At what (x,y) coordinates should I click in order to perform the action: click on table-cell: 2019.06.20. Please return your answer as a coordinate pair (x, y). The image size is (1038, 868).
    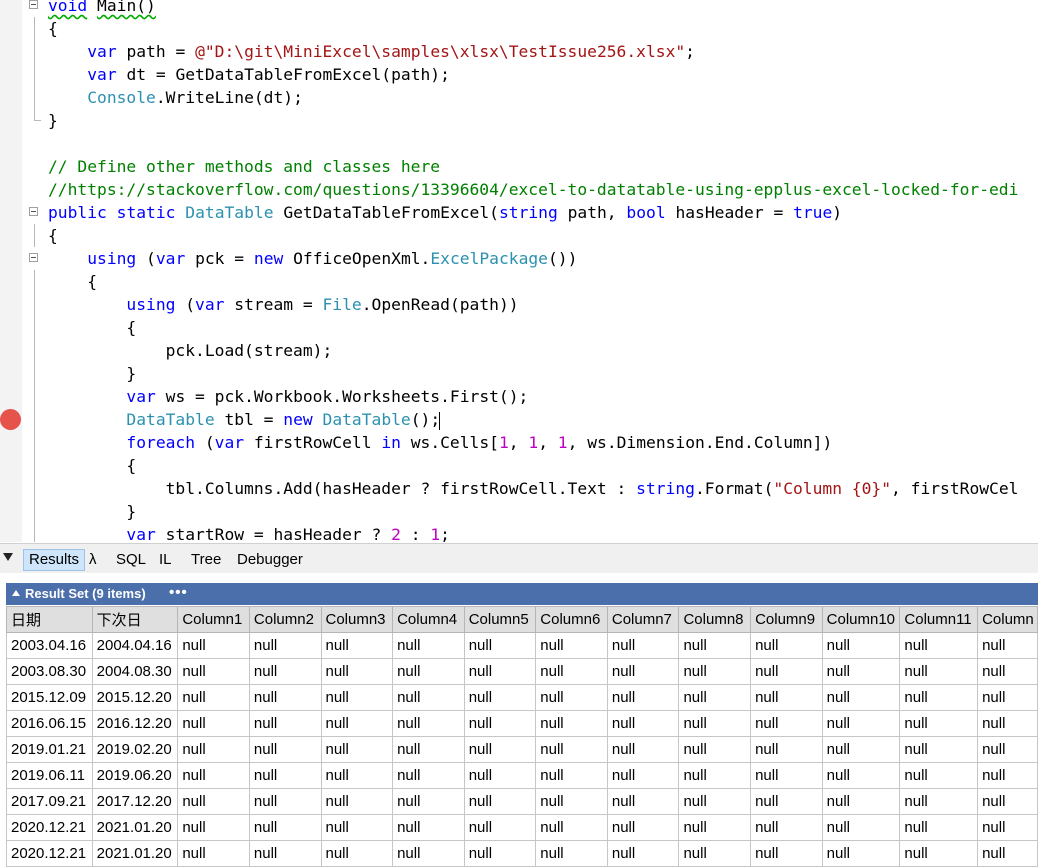
    Looking at the image, I should click on (135, 775).